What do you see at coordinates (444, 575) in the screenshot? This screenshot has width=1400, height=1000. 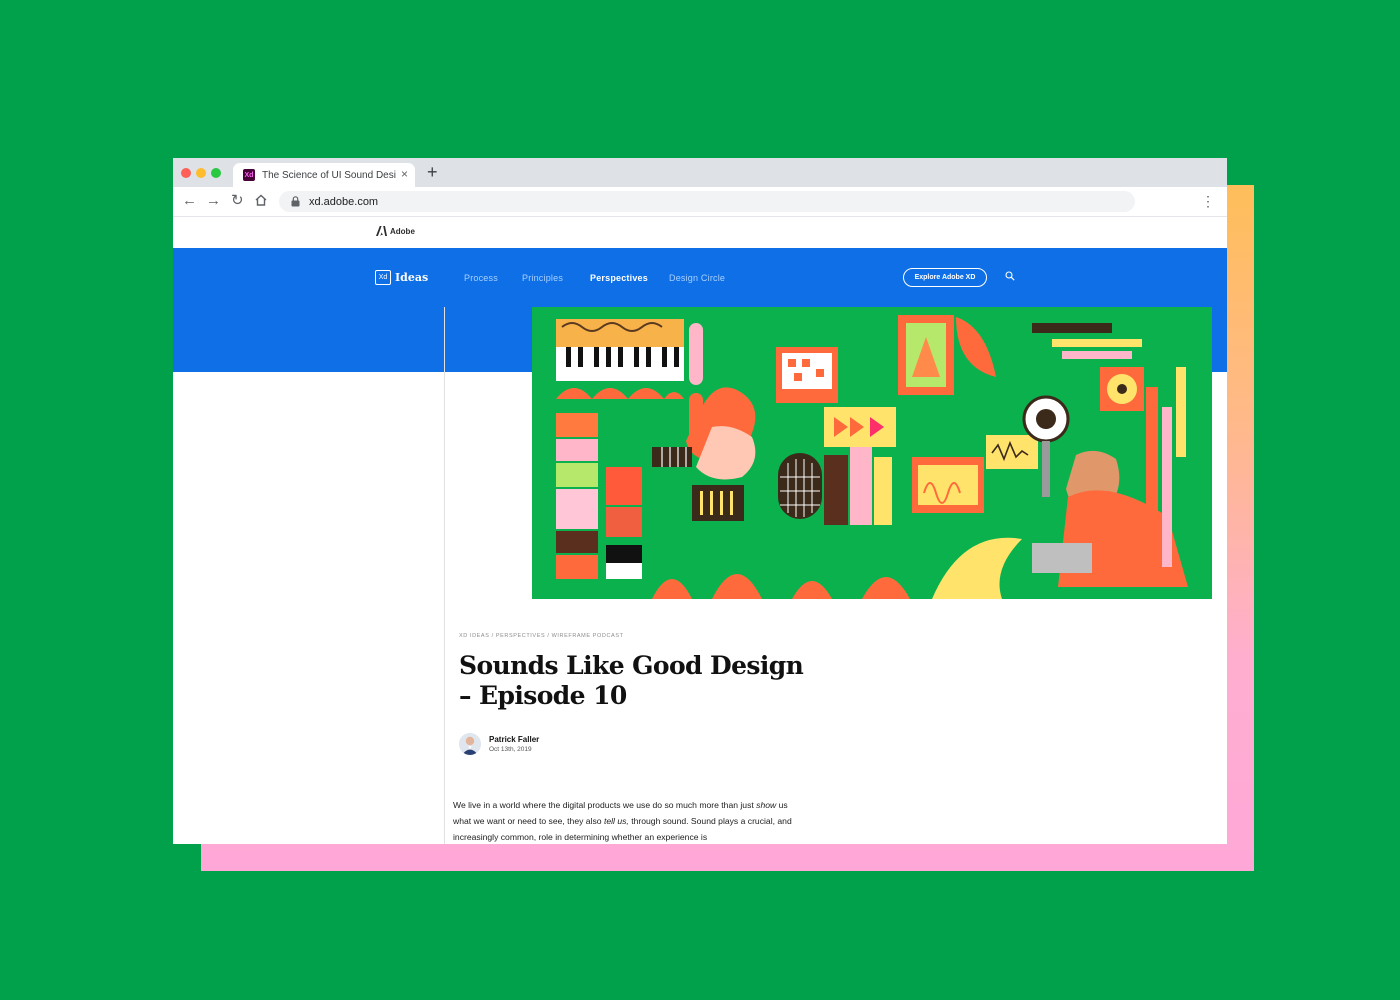 I see `content-divider` at bounding box center [444, 575].